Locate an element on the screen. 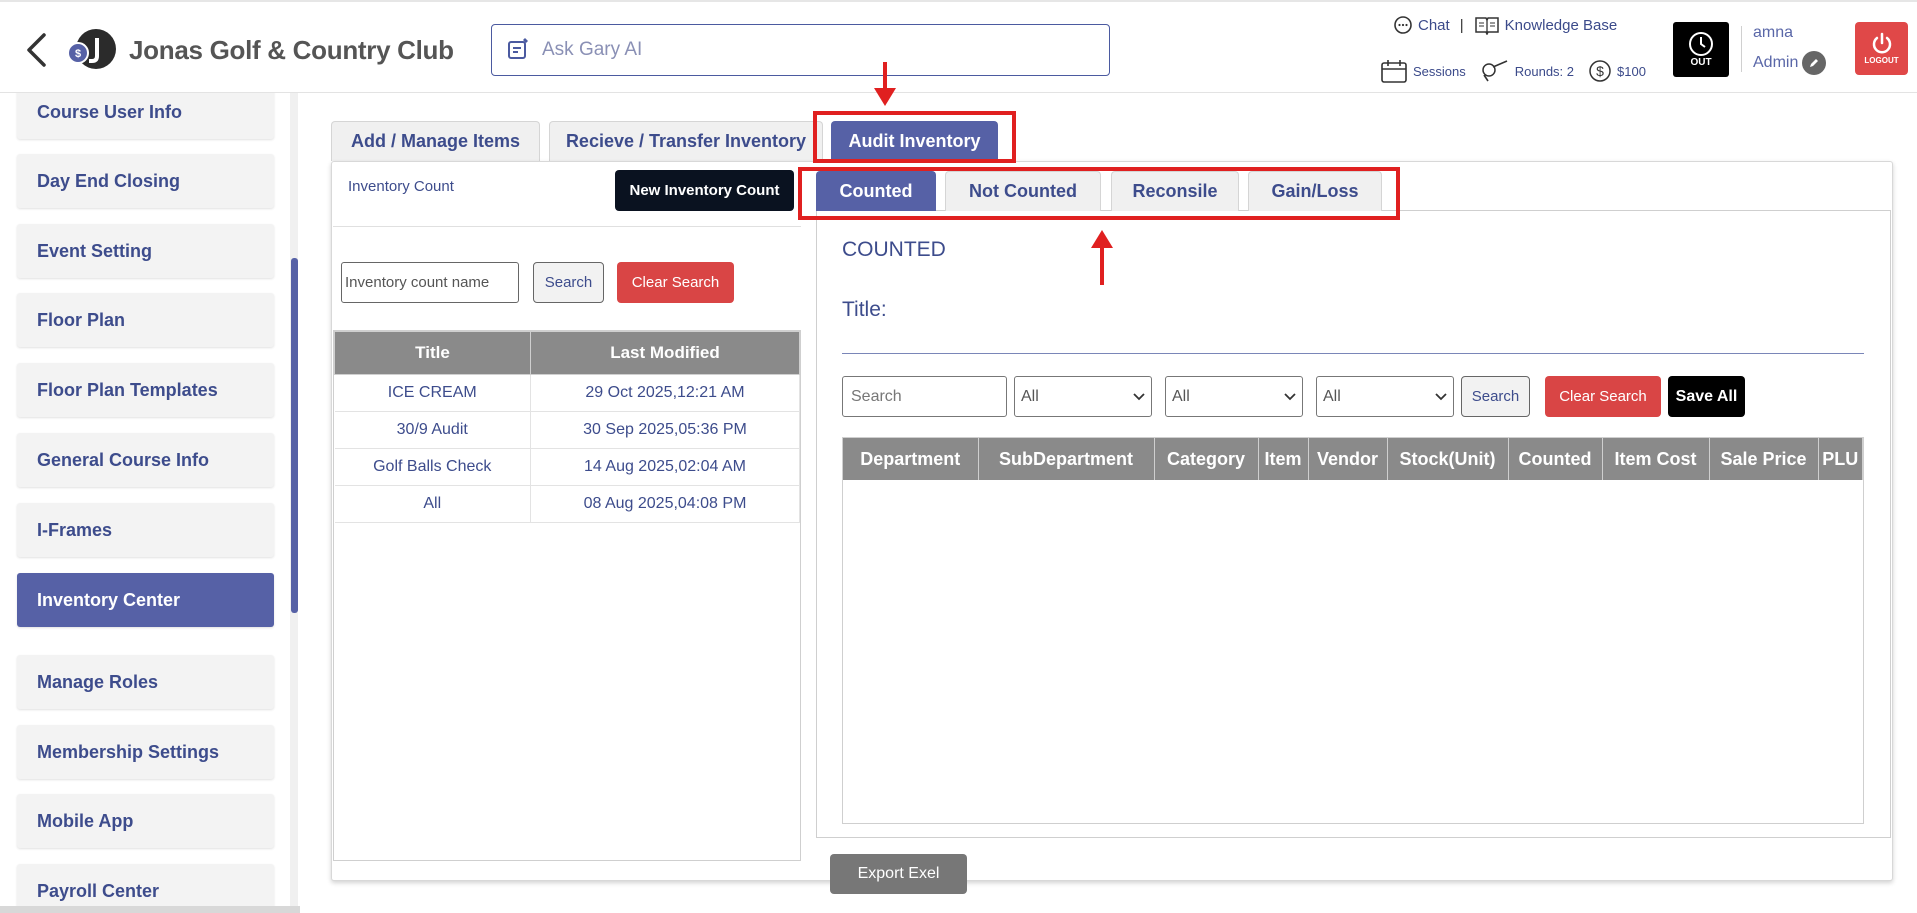 Image resolution: width=1917 pixels, height=913 pixels. ask-gary-input is located at coordinates (812, 50).